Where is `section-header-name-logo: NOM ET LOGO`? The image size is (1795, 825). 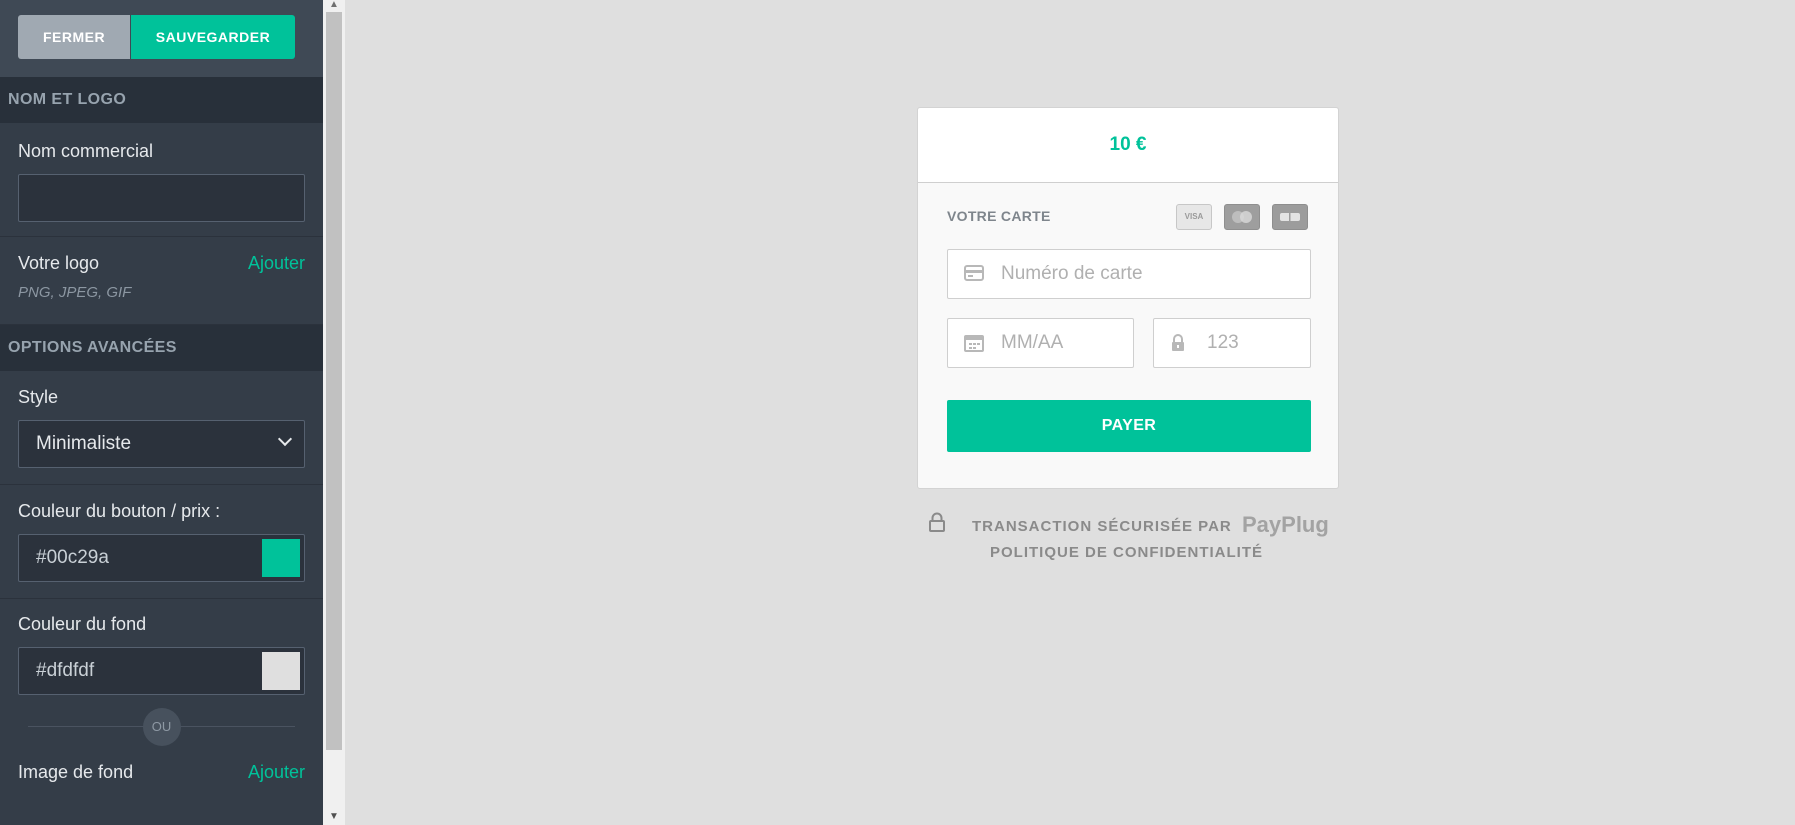
section-header-name-logo: NOM ET LOGO is located at coordinates (161, 100).